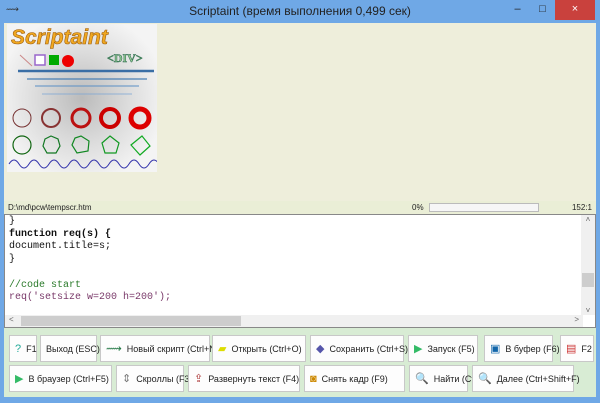  Describe the element at coordinates (50, 207) in the screenshot. I see `file-path: D:\md\pcw\tempscr.htm` at that location.